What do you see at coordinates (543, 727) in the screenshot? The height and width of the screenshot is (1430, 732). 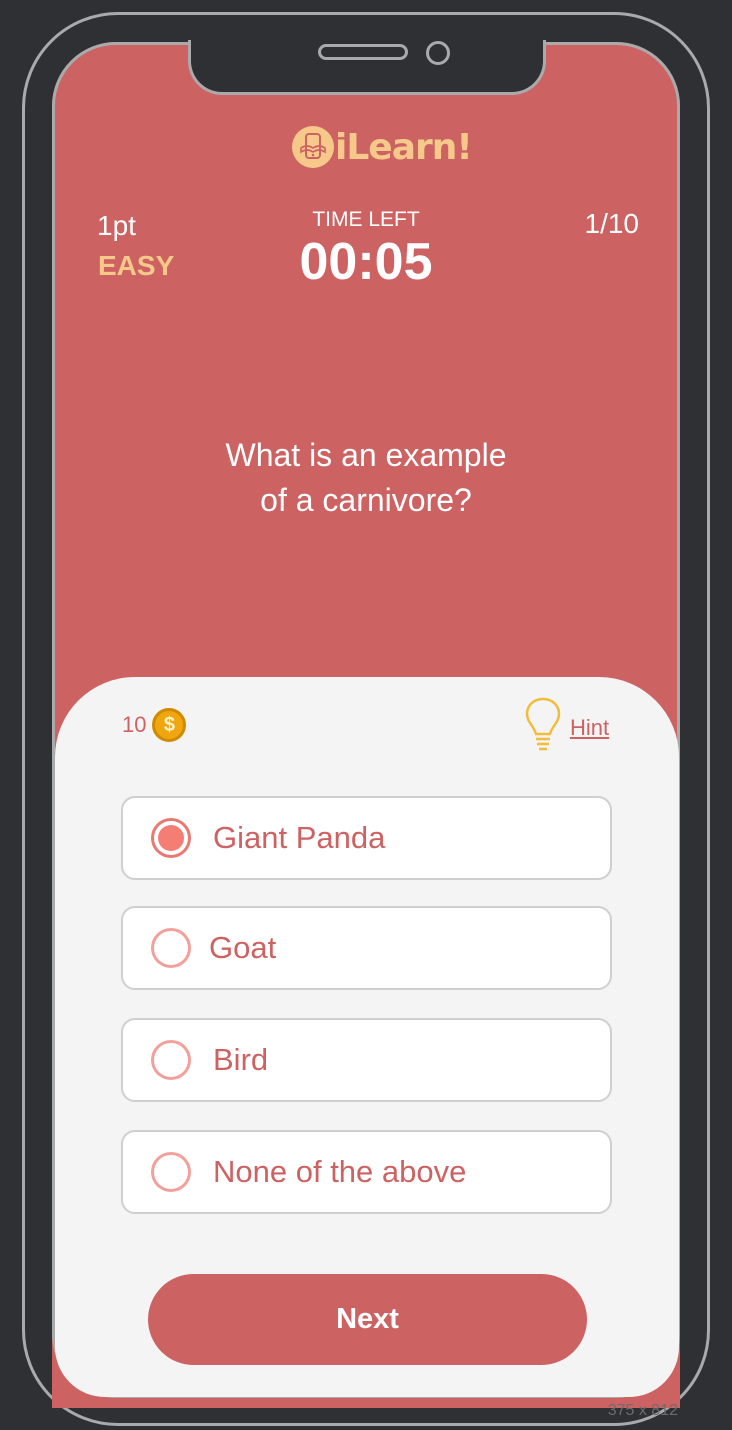 I see `lightbulb-icon` at bounding box center [543, 727].